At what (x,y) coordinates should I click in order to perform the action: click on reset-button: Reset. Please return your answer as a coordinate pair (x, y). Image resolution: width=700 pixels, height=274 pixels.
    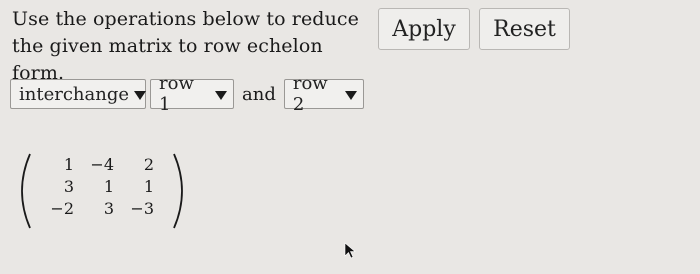
    Looking at the image, I should click on (524, 29).